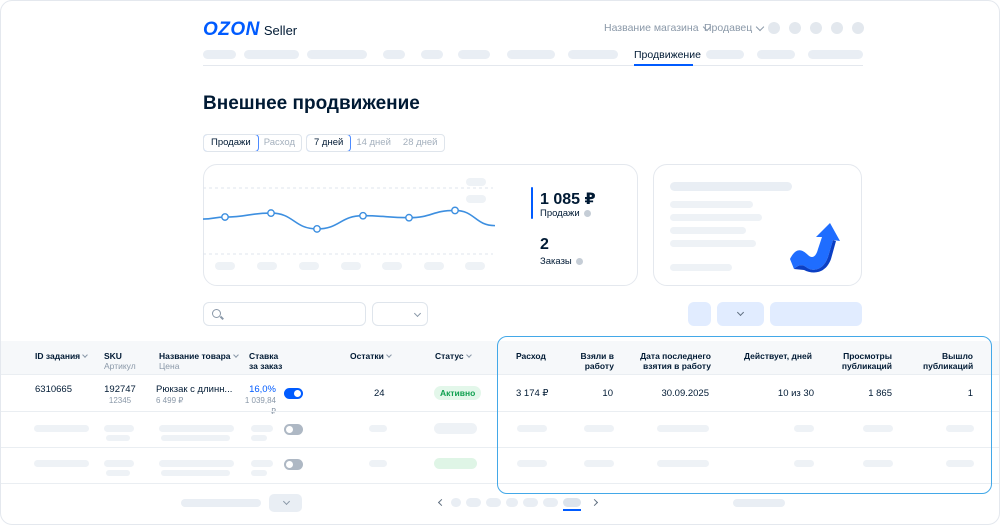 The image size is (1000, 525). I want to click on logo-product: Seller, so click(280, 30).